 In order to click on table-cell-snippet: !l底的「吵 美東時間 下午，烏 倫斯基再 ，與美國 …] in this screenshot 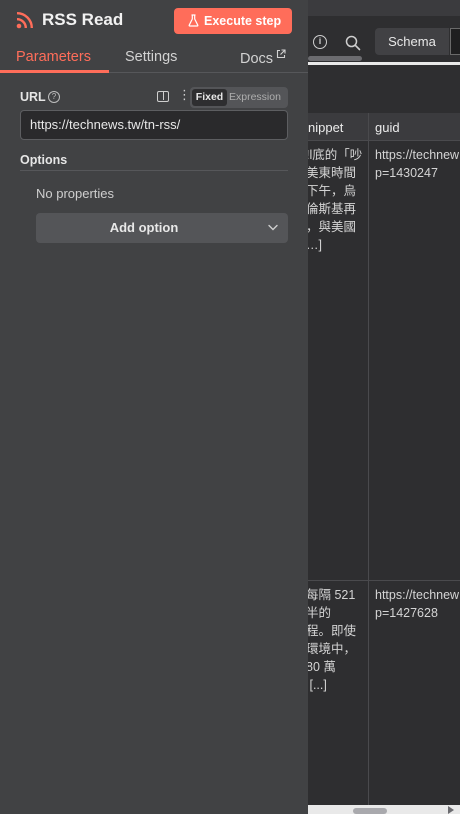, I will do `click(335, 200)`.